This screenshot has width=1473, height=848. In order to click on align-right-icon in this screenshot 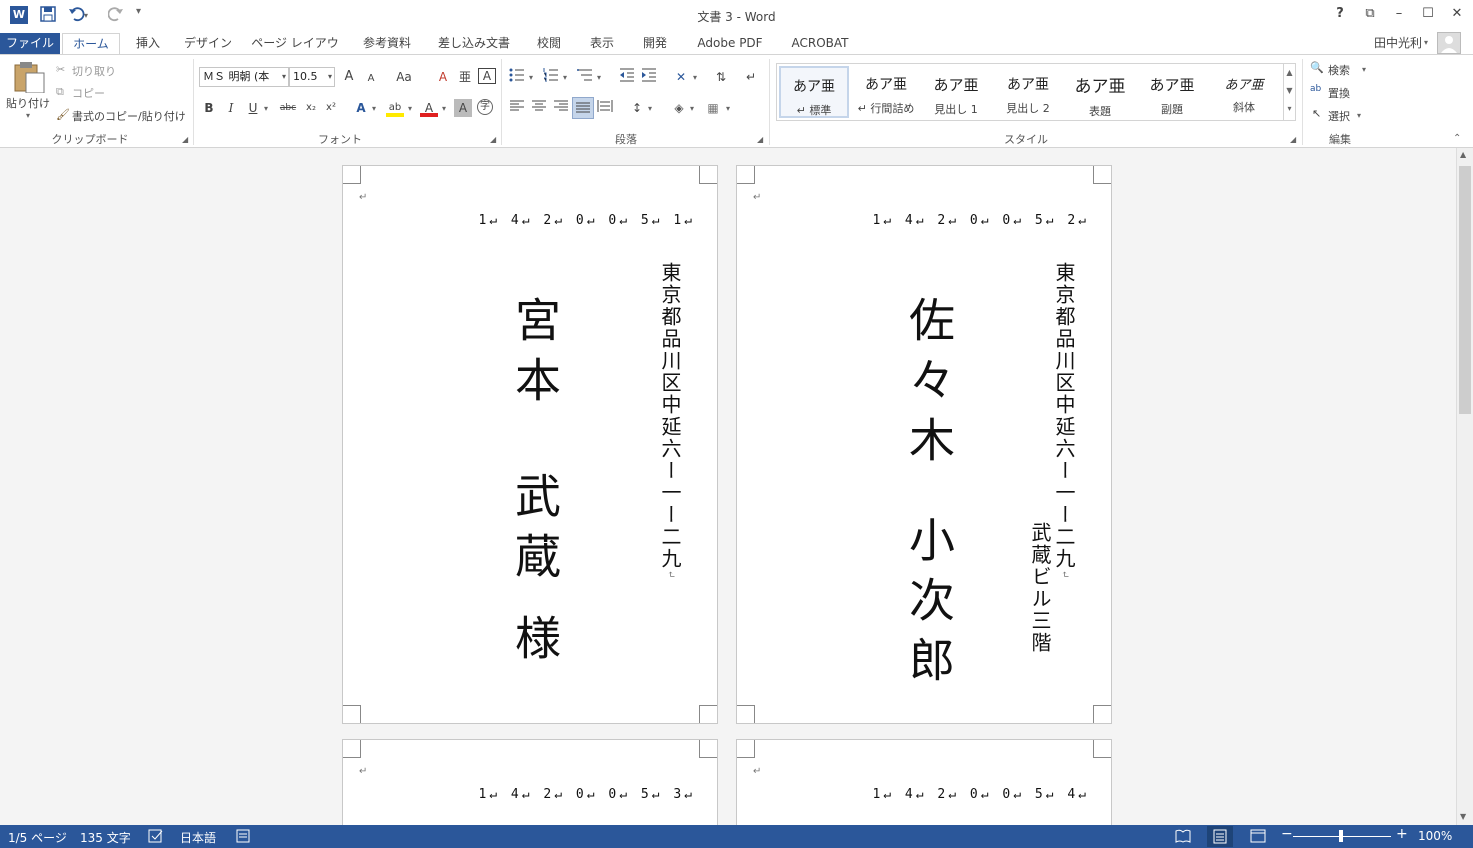, I will do `click(561, 108)`.